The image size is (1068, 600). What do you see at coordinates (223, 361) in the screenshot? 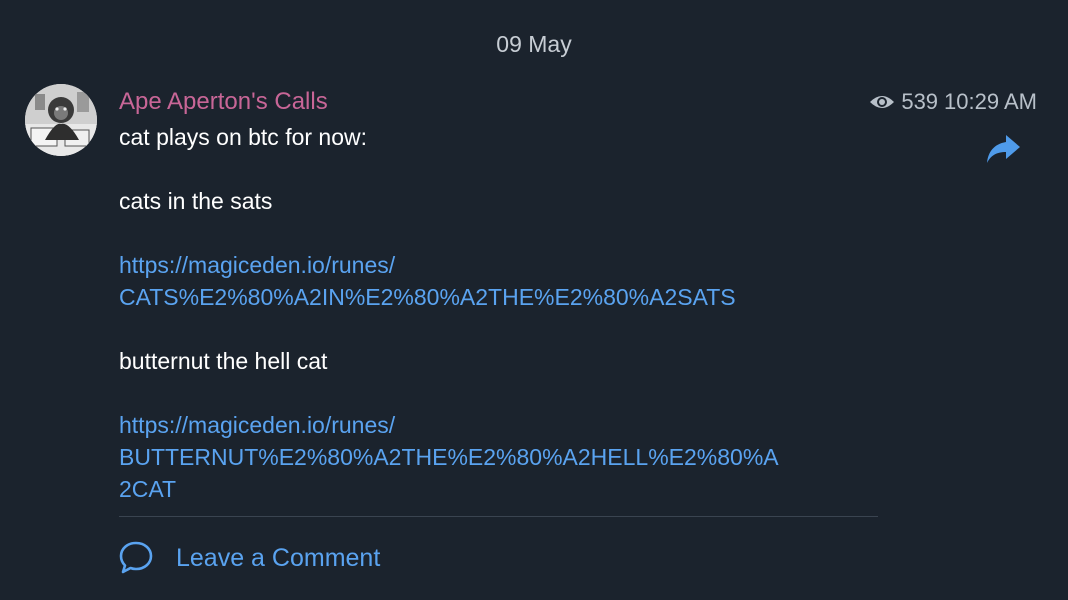
I see `item2-title: butternut the hell cat` at bounding box center [223, 361].